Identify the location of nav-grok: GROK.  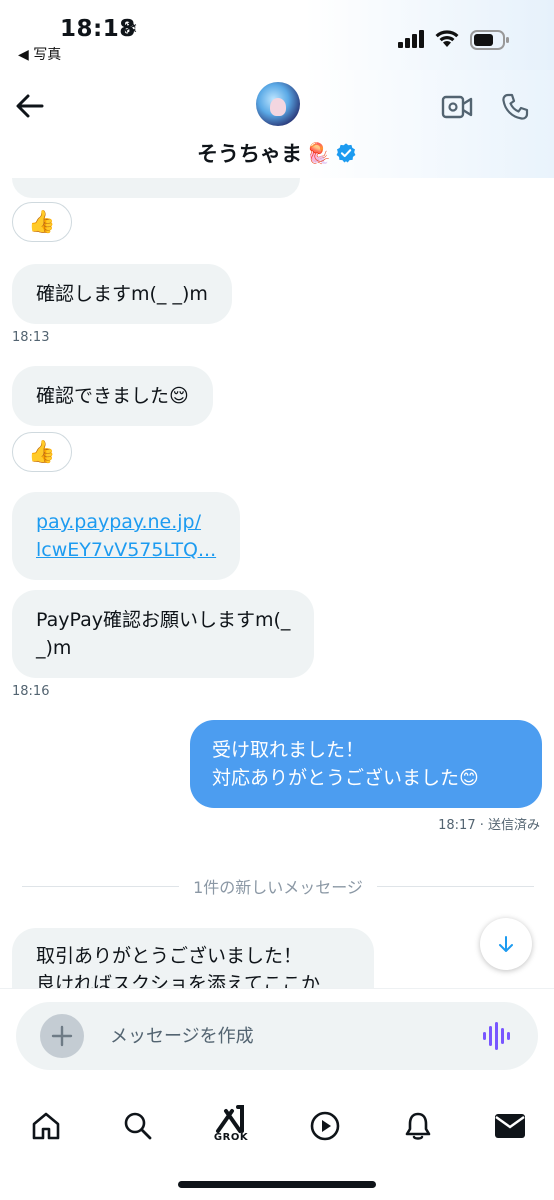
(231, 1126).